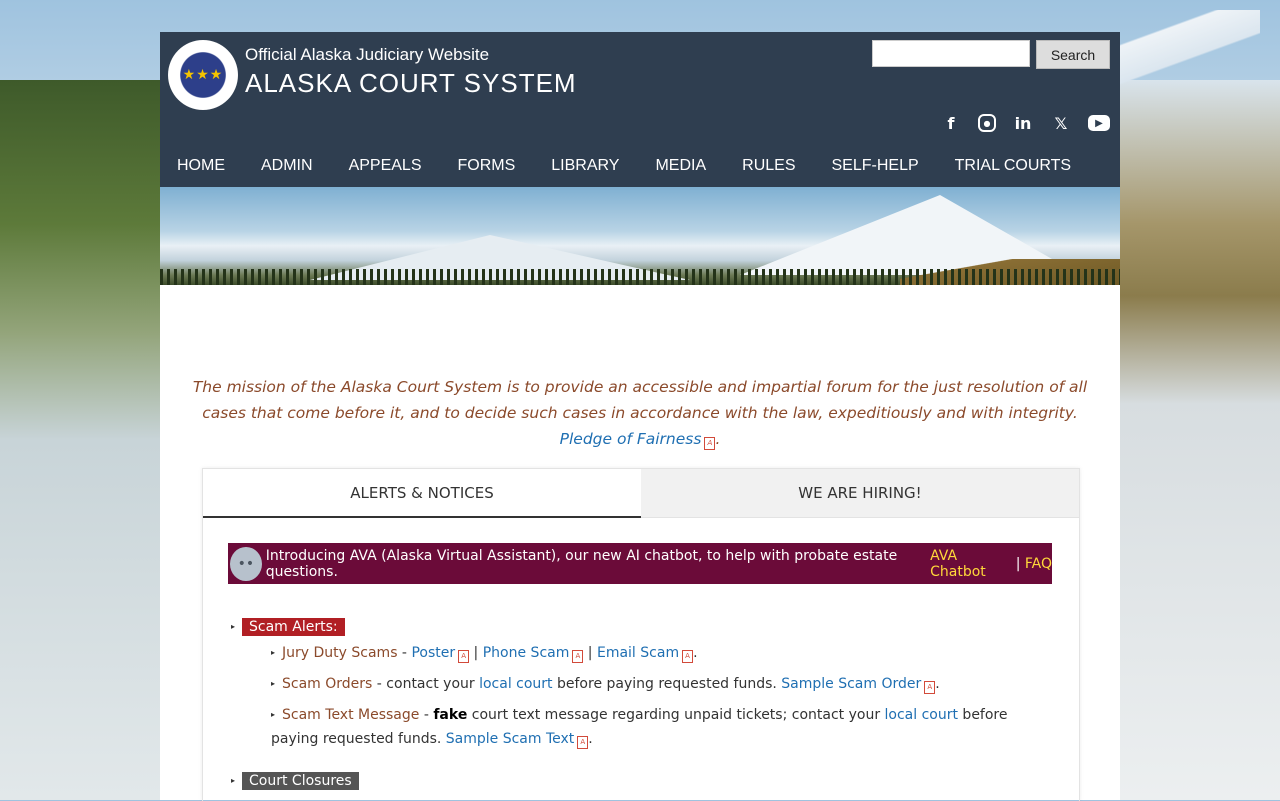  What do you see at coordinates (987, 123) in the screenshot?
I see `instagram-icon: ●` at bounding box center [987, 123].